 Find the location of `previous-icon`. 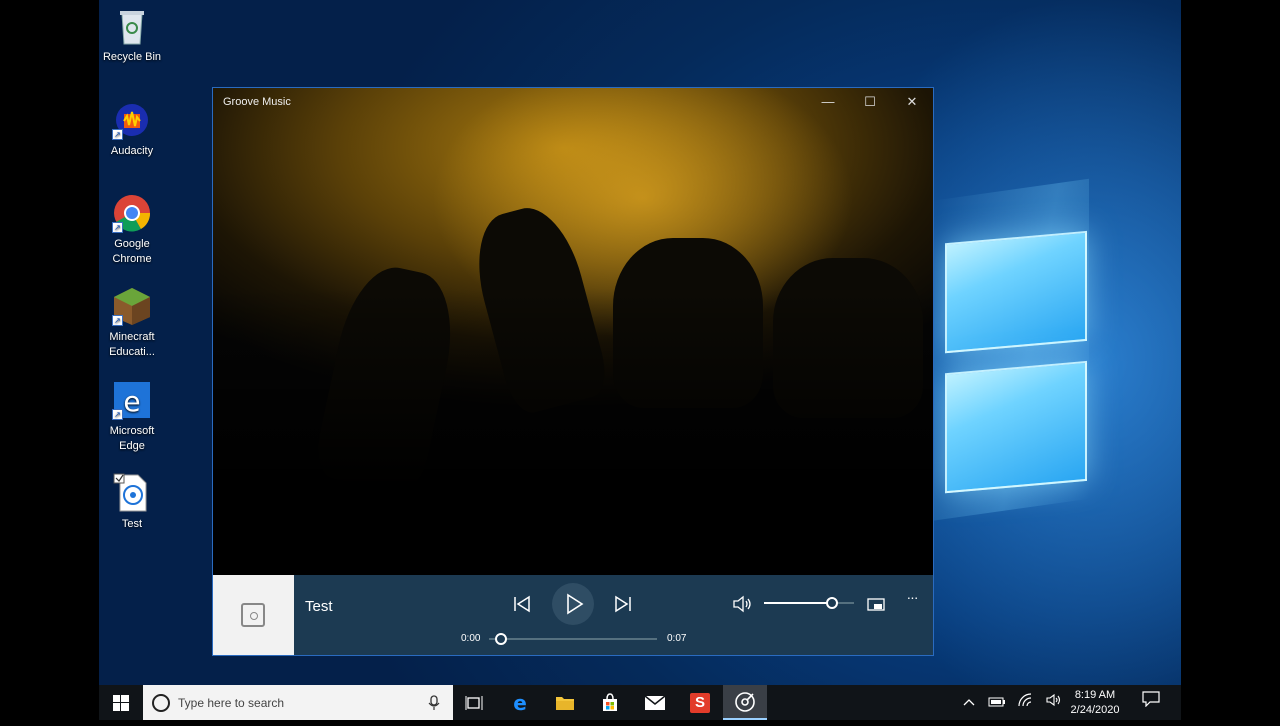

previous-icon is located at coordinates (522, 604).